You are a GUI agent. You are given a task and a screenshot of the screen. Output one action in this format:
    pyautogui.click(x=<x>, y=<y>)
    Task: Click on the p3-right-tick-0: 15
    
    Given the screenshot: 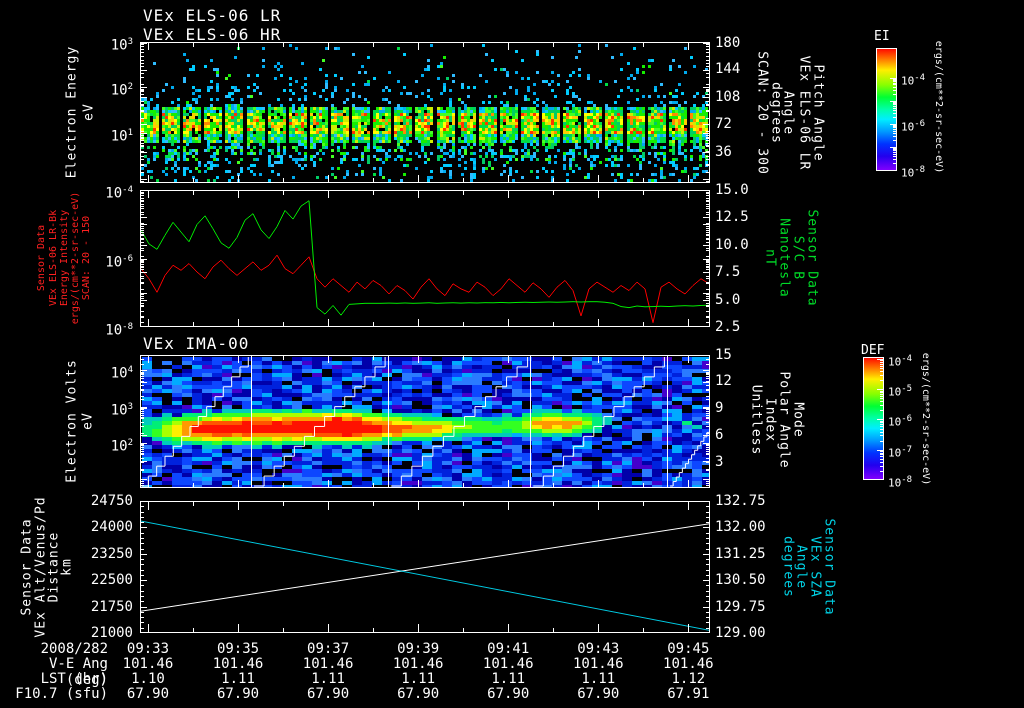 What is the action you would take?
    pyautogui.click(x=723, y=355)
    